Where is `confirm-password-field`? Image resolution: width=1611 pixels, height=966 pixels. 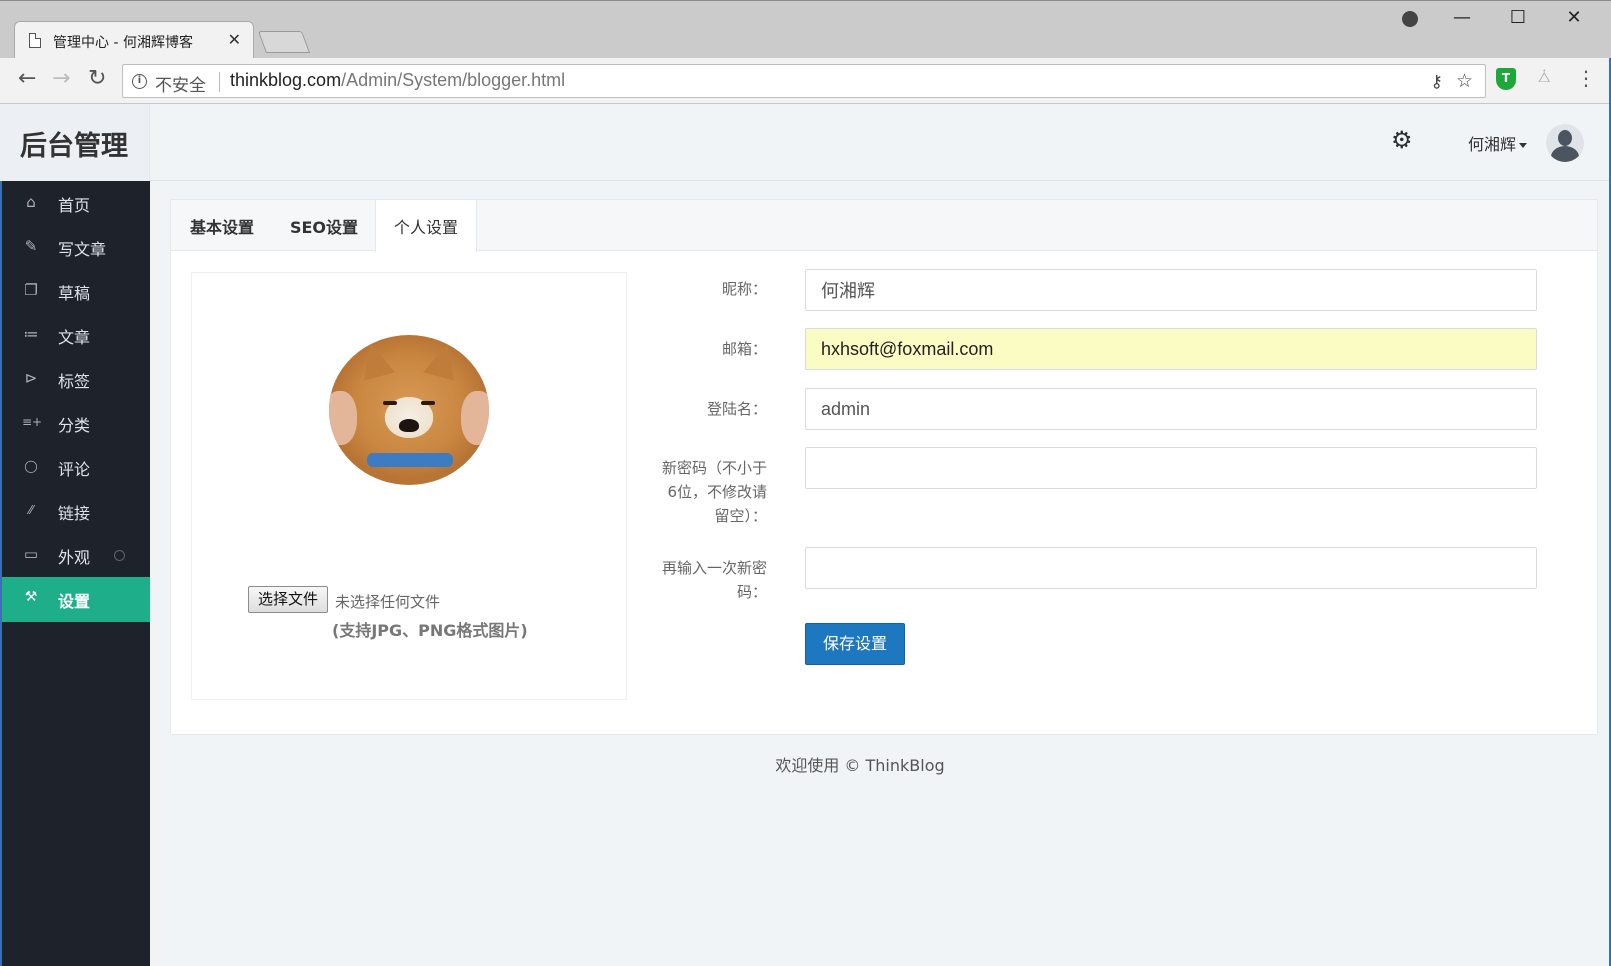 confirm-password-field is located at coordinates (1171, 568).